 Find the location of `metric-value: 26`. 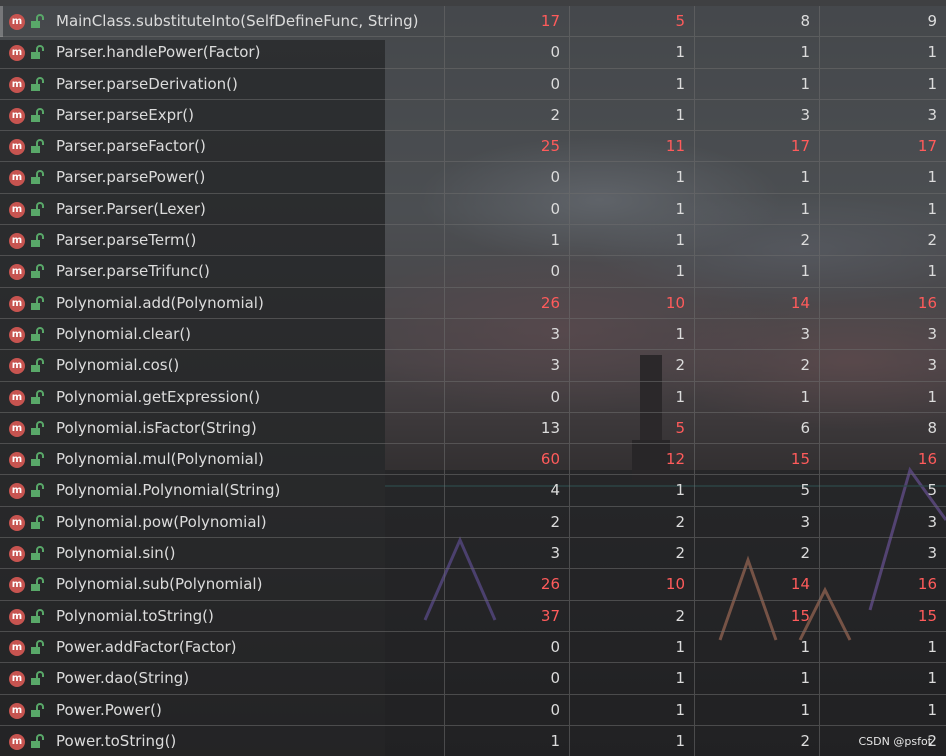

metric-value: 26 is located at coordinates (550, 302).